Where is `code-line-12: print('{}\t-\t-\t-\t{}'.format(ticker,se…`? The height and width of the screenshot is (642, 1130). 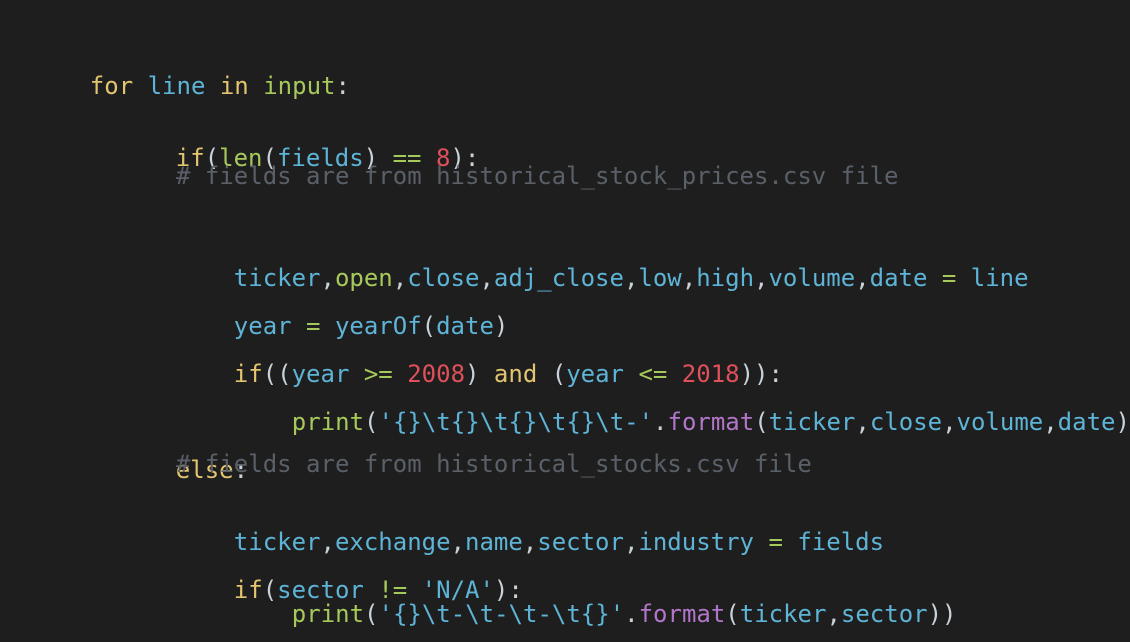
code-line-12: print('{}\t-\t-\t-\t{}'.format(ticker,se… is located at coordinates (624, 614).